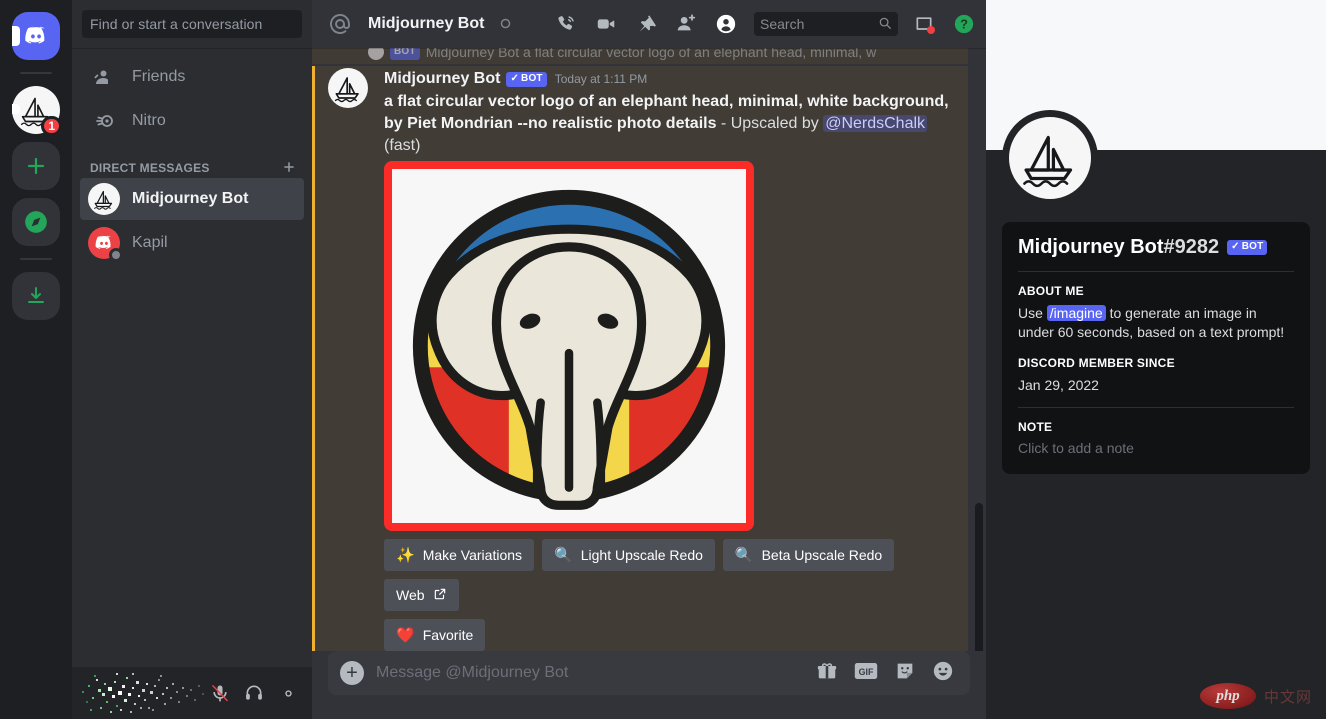 The image size is (1326, 719). Describe the element at coordinates (192, 77) in the screenshot. I see `sidebar-item-friends: Friends` at that location.